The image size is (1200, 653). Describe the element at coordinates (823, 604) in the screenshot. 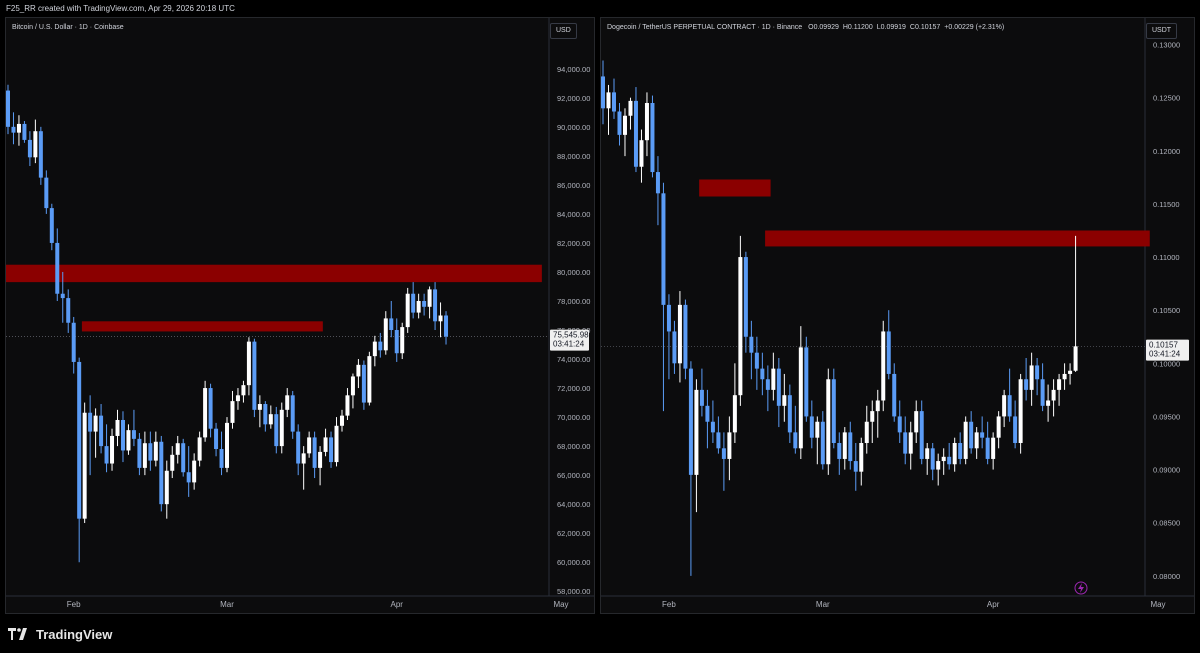

I see `doge-x-tick-label: Mar` at that location.